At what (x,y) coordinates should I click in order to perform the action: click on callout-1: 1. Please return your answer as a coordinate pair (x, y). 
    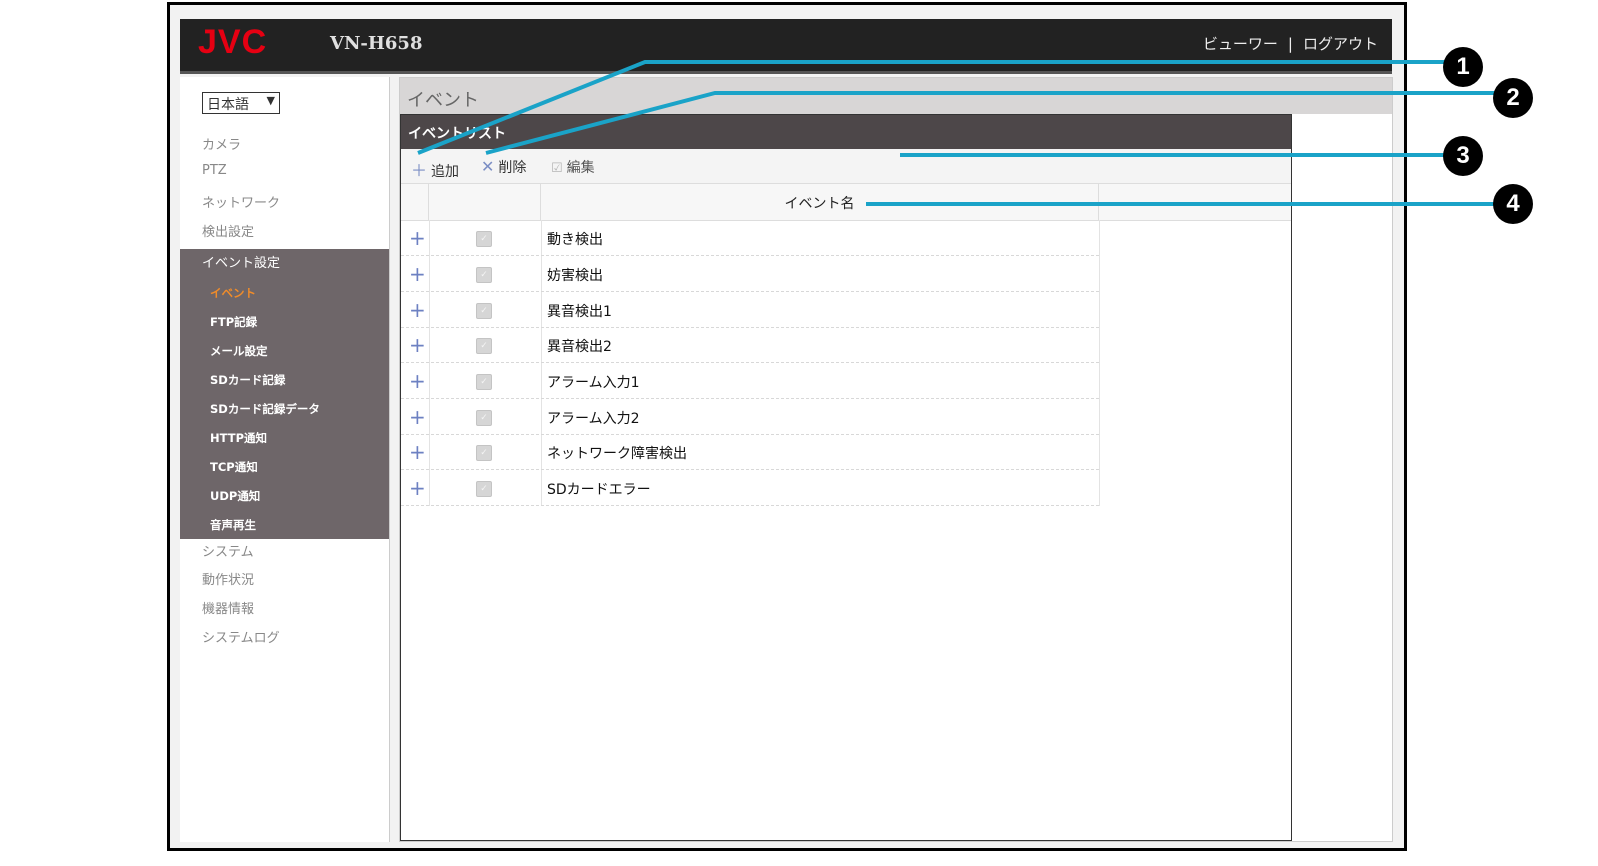
    Looking at the image, I should click on (1463, 67).